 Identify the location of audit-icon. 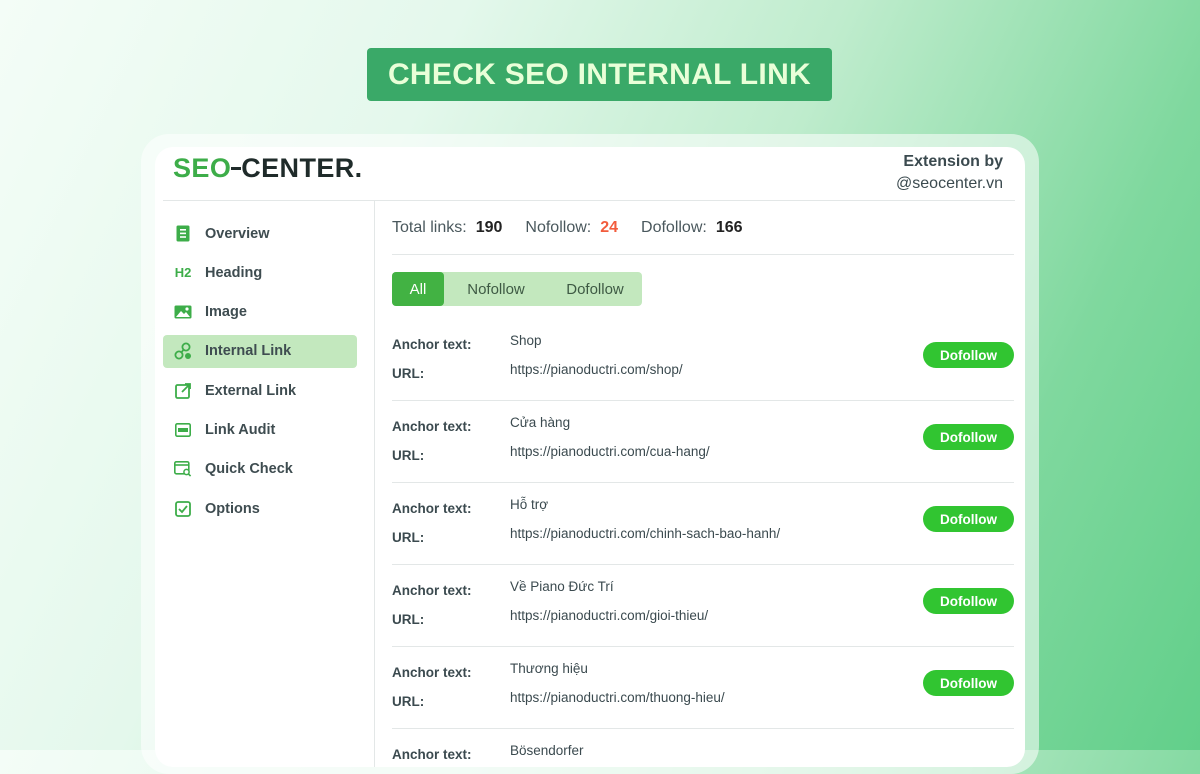
(183, 430).